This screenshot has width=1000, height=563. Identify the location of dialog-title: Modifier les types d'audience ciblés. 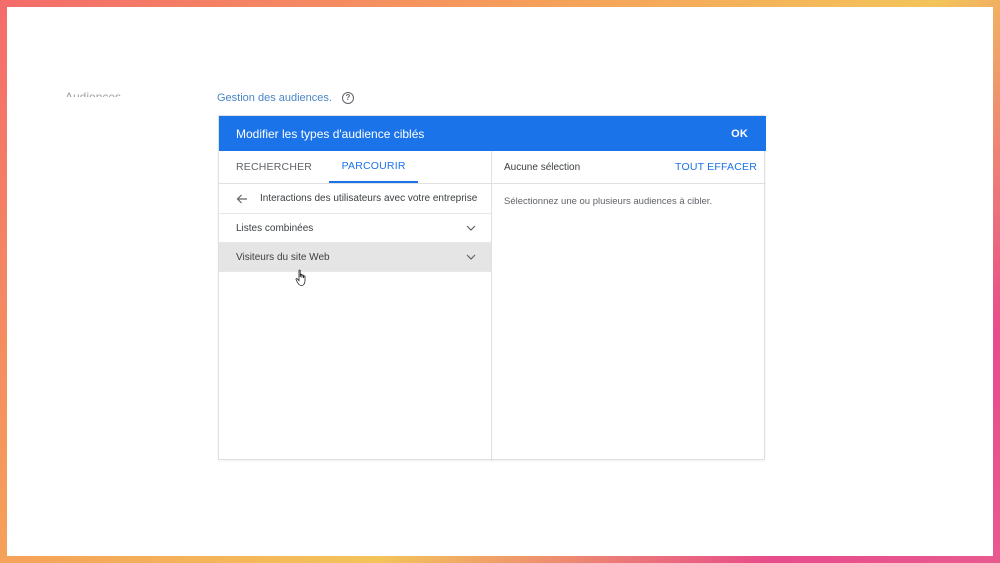
(330, 133).